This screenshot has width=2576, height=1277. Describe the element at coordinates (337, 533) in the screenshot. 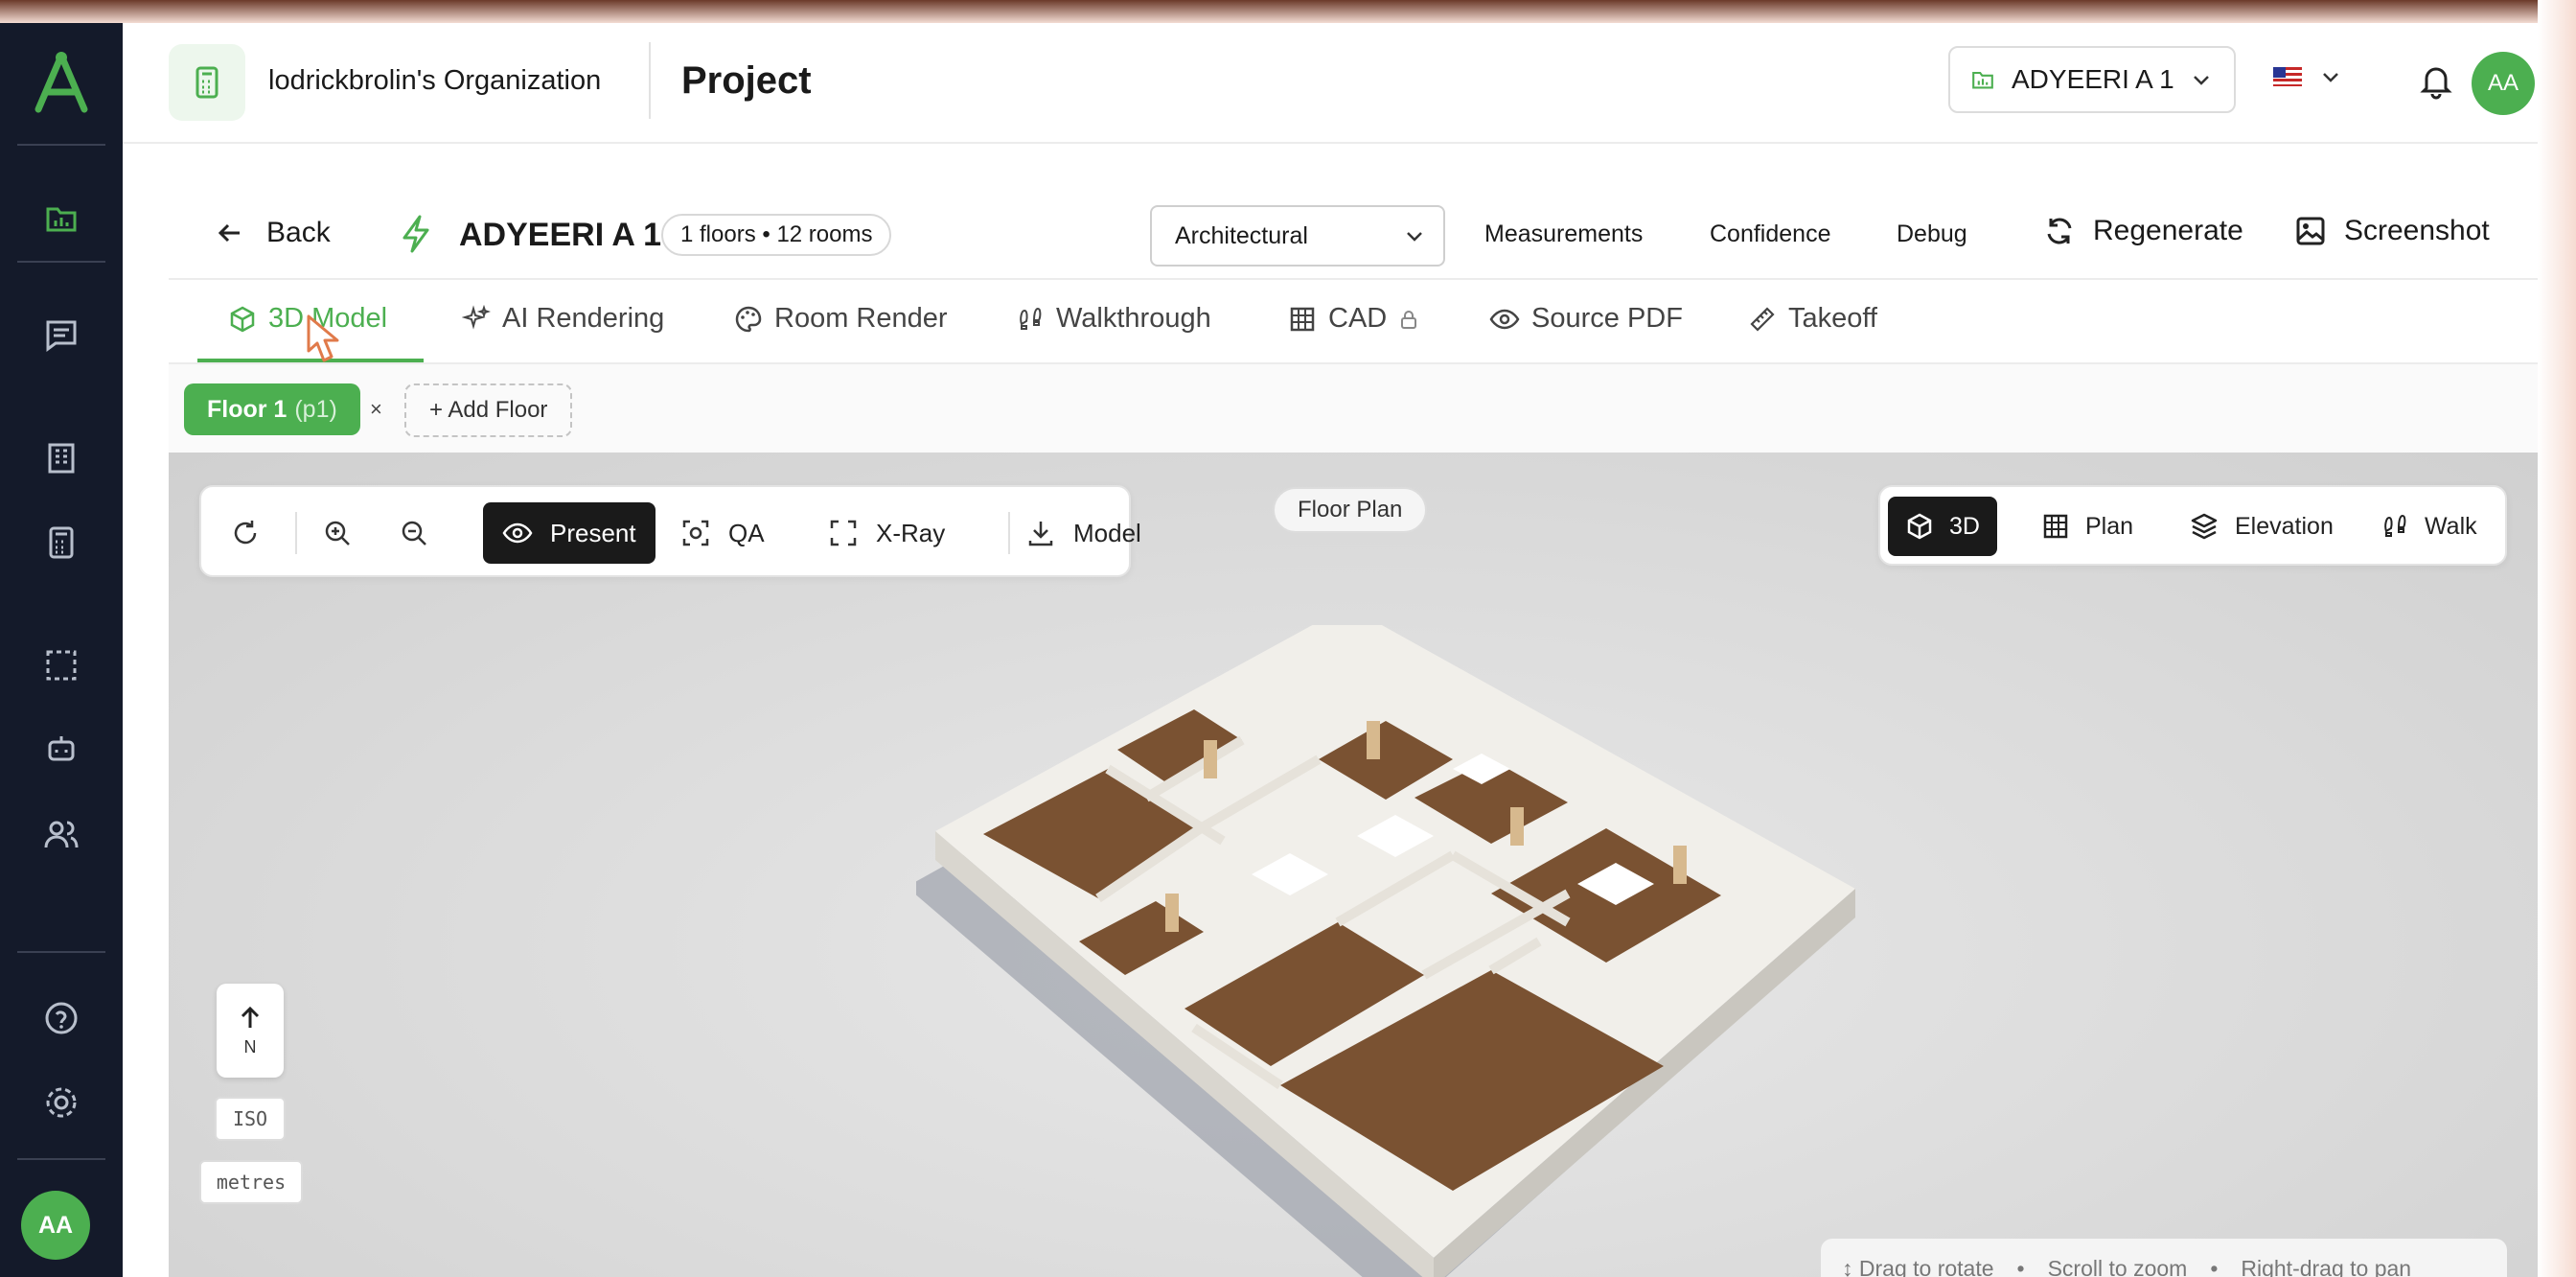

I see `zoom-in-icon` at that location.